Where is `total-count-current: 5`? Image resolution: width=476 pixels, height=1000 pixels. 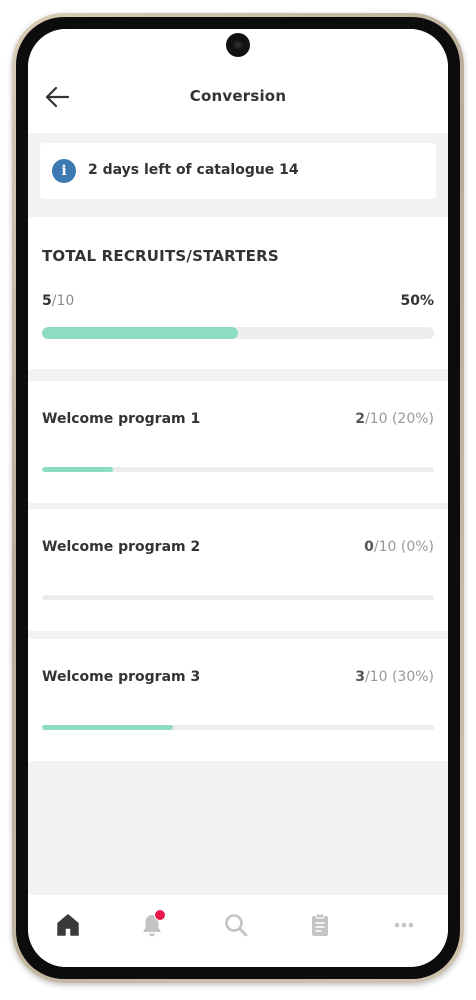
total-count-current: 5 is located at coordinates (47, 301).